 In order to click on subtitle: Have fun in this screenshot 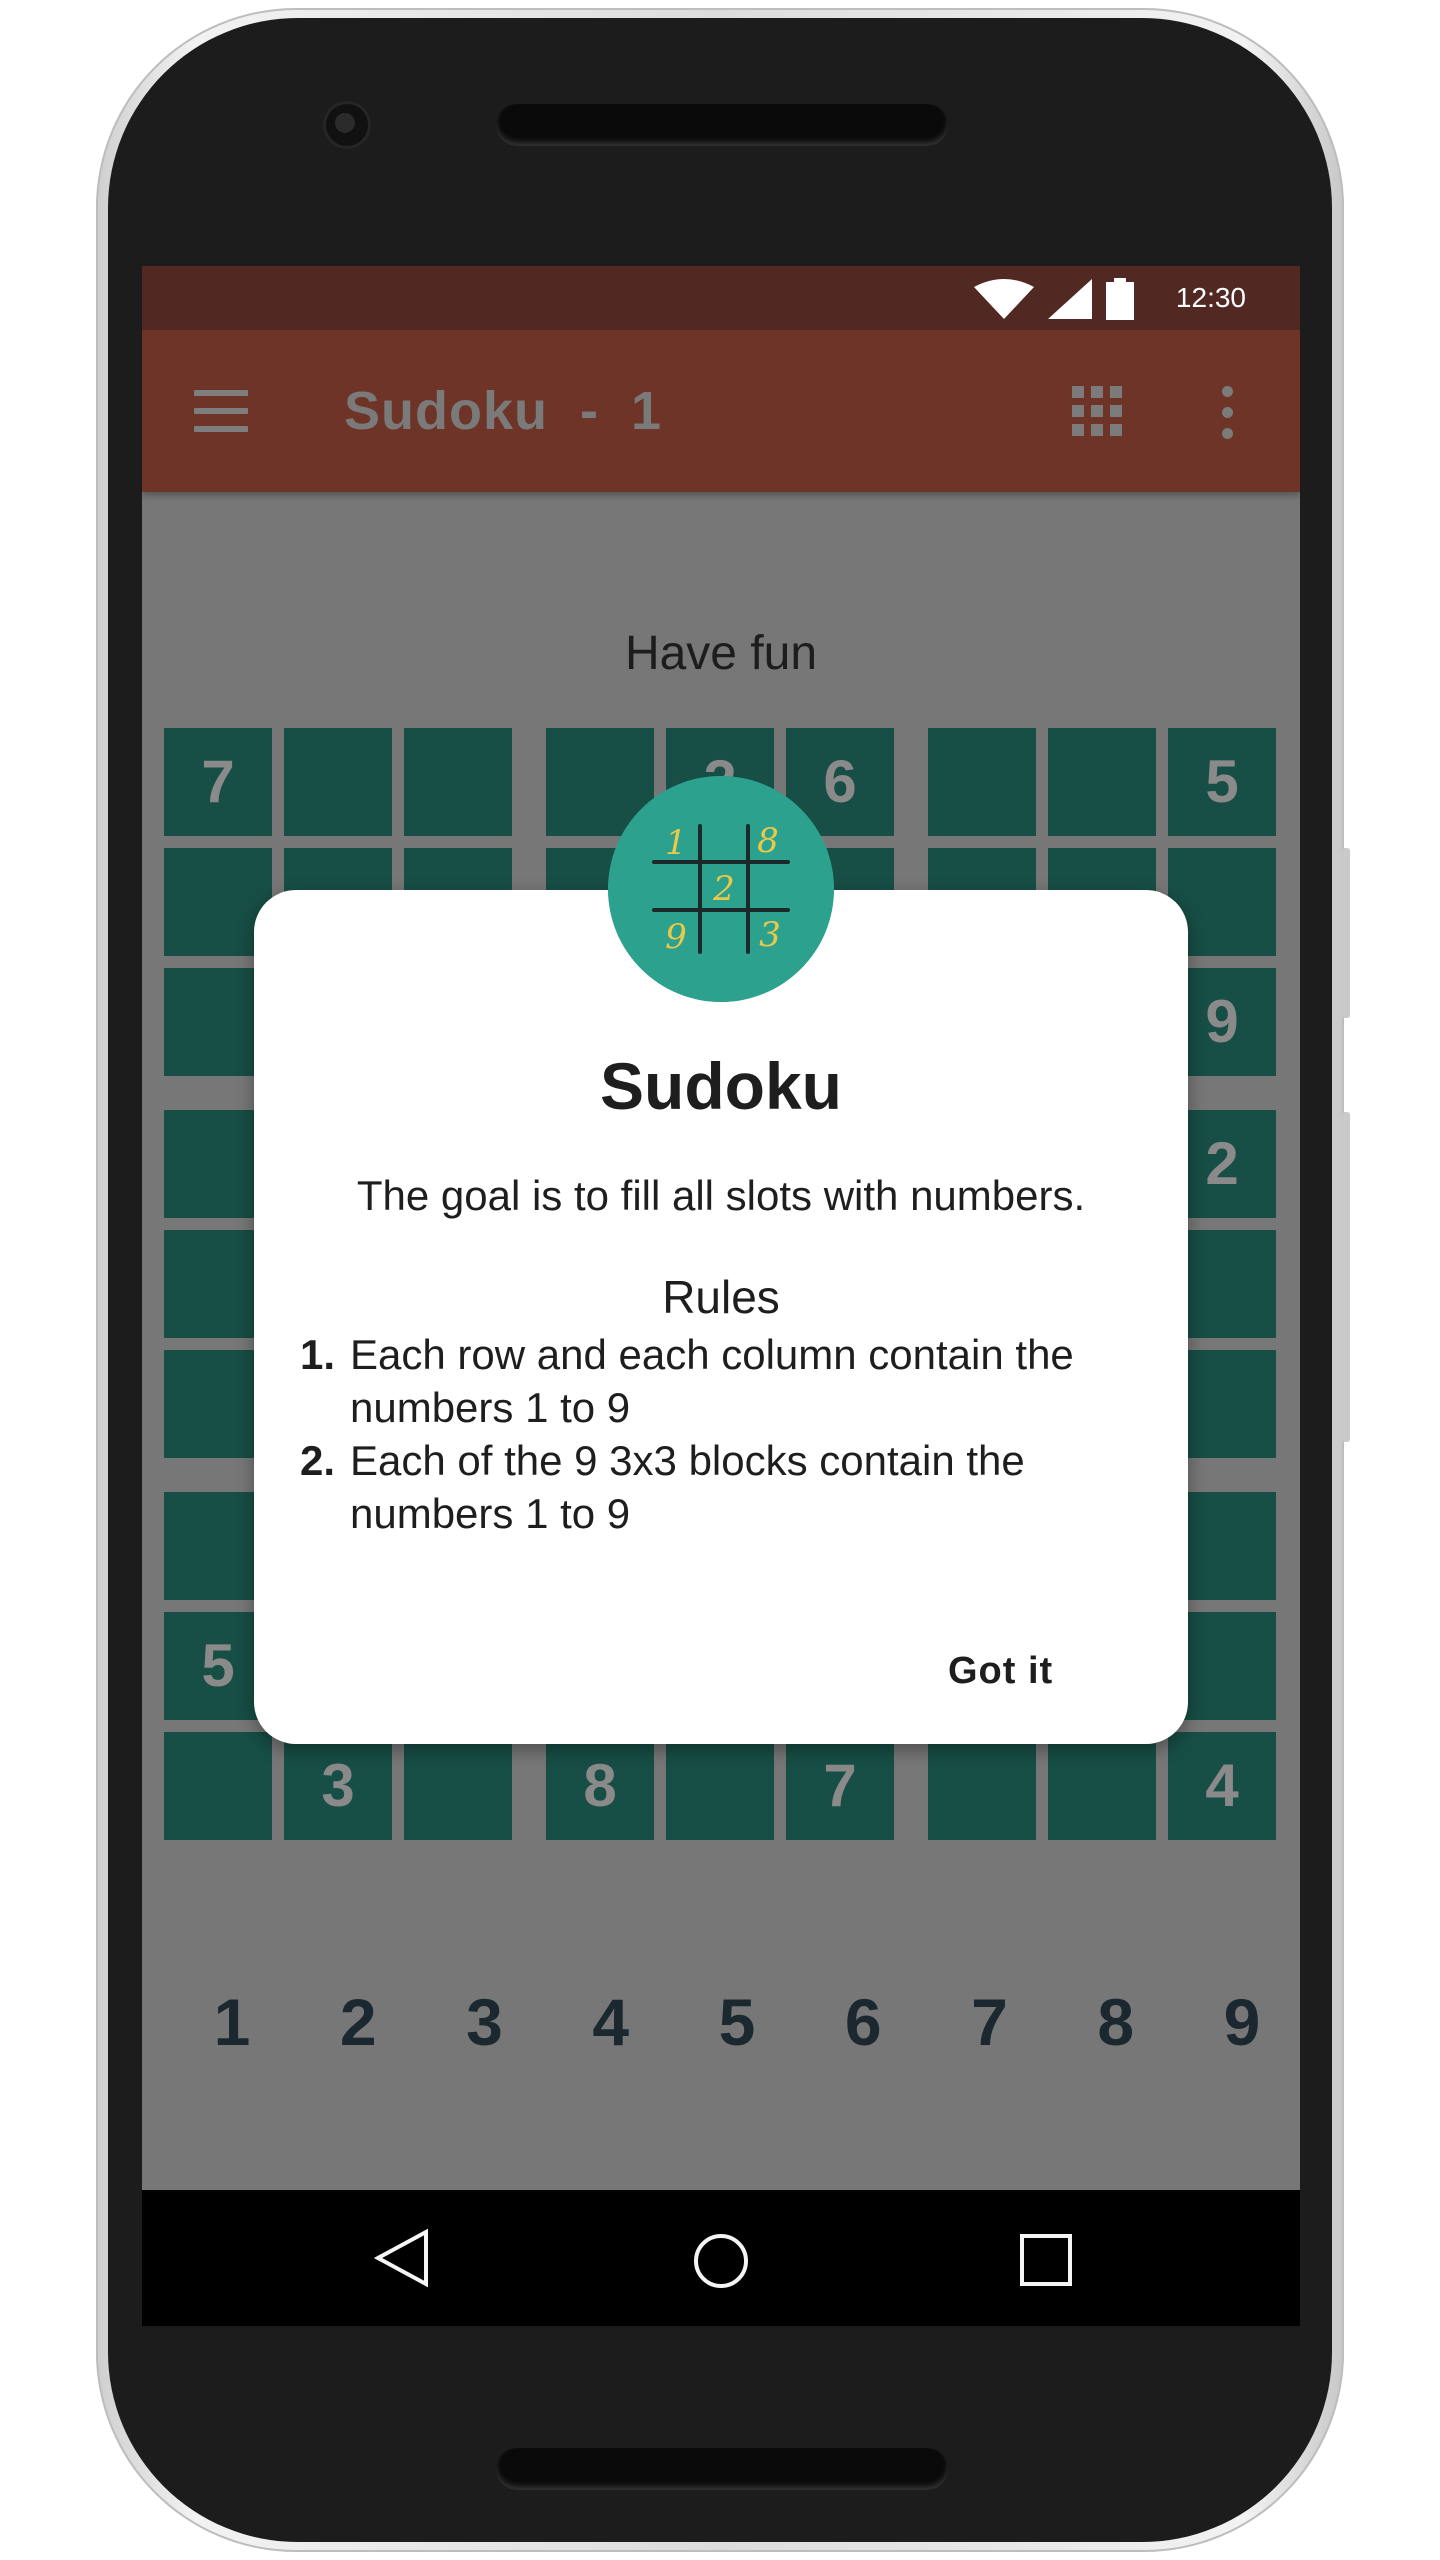, I will do `click(721, 653)`.